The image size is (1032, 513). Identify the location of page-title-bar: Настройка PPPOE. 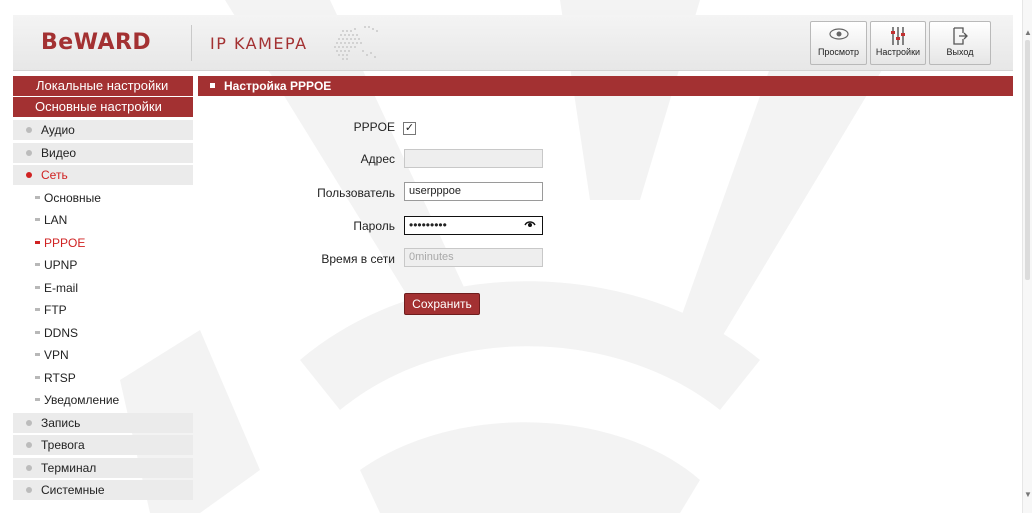
(605, 86).